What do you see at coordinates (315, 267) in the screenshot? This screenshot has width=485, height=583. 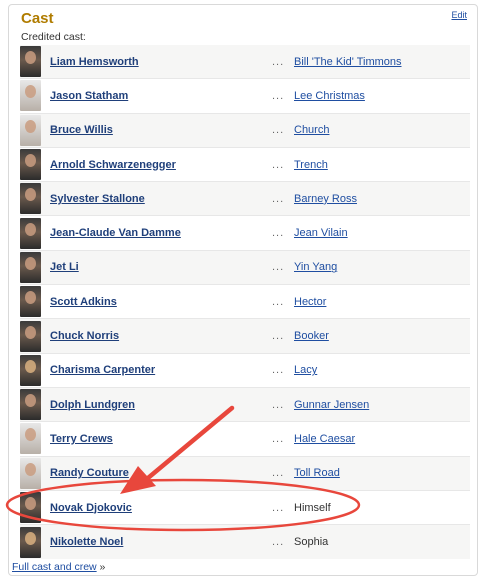 I see `character-link: Yin Yang` at bounding box center [315, 267].